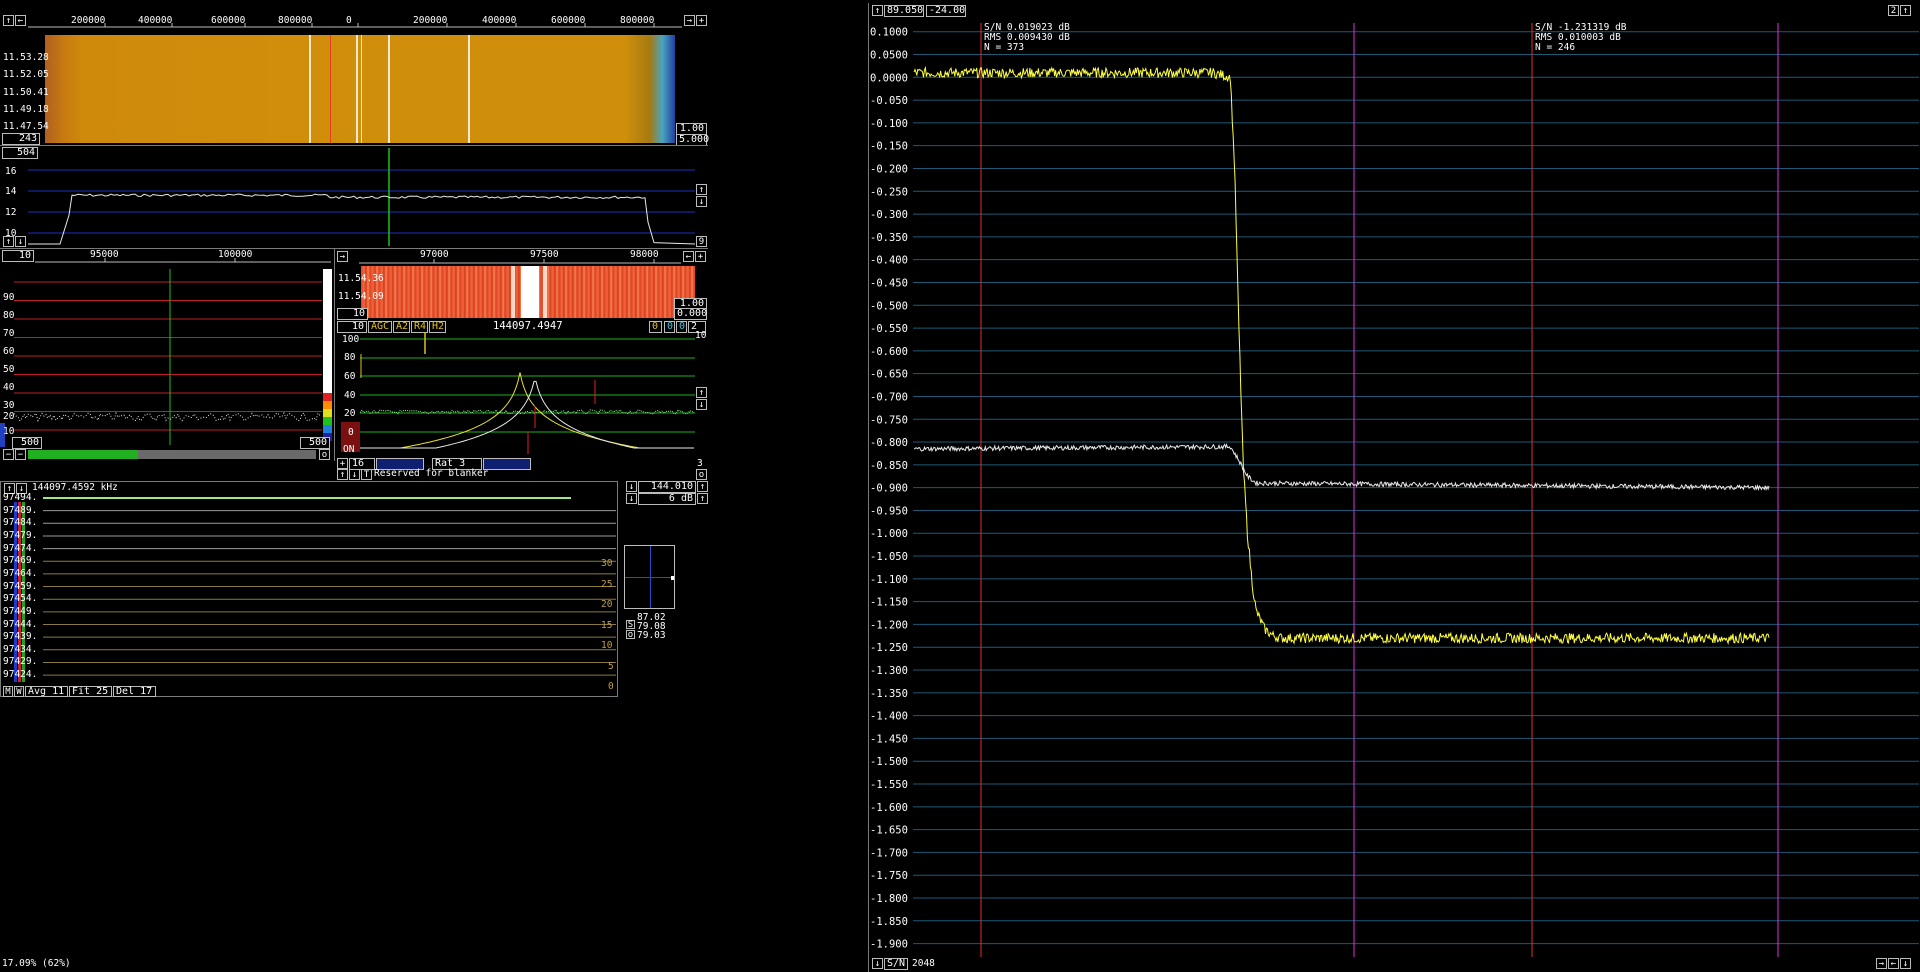  What do you see at coordinates (889, 33) in the screenshot?
I see `big-y-tick: 0.1000` at bounding box center [889, 33].